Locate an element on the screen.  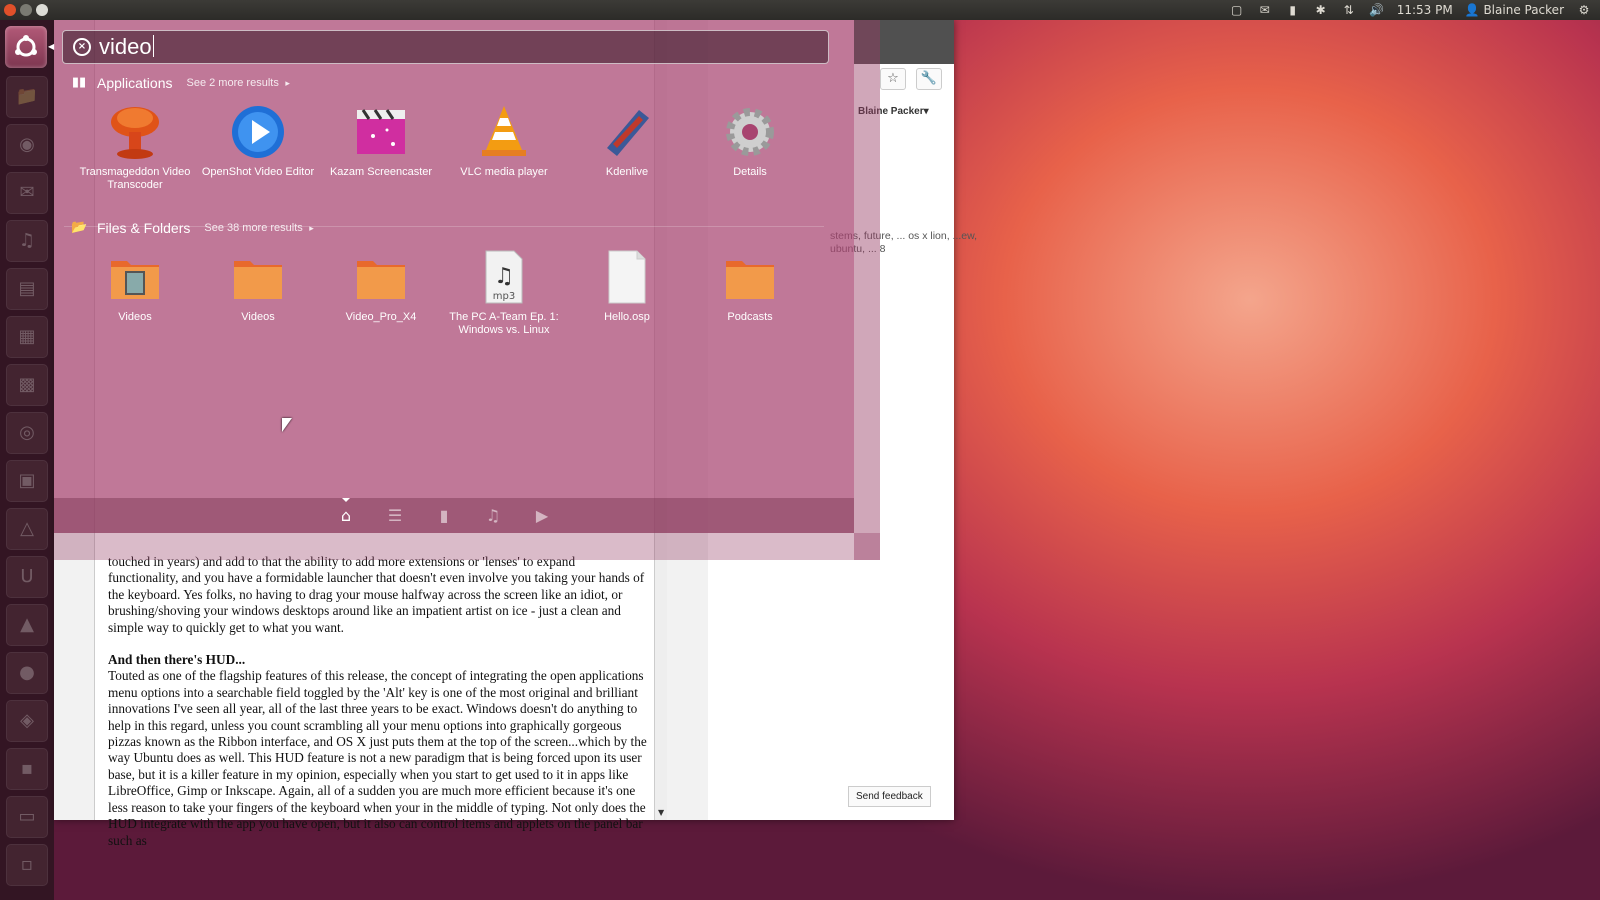
launcher-app-icon: ▣ is located at coordinates (27, 481).